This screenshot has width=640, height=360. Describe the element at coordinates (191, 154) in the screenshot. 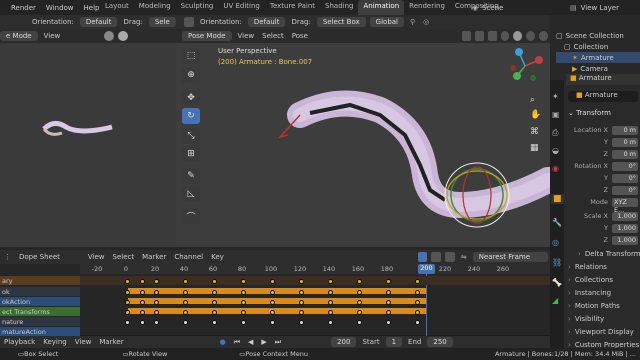

I see `transform-tool-button: ⊞` at that location.